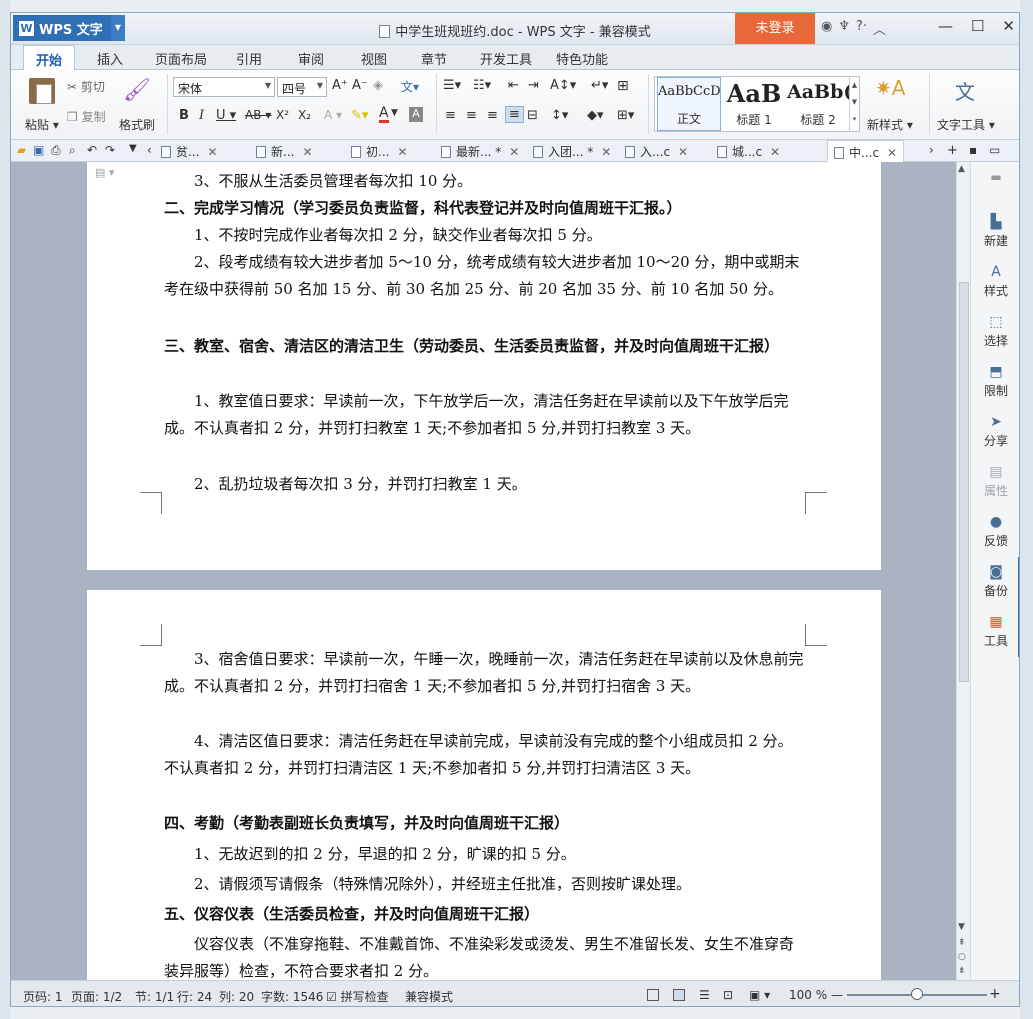  I want to click on underline-icon: U ▾, so click(226, 115).